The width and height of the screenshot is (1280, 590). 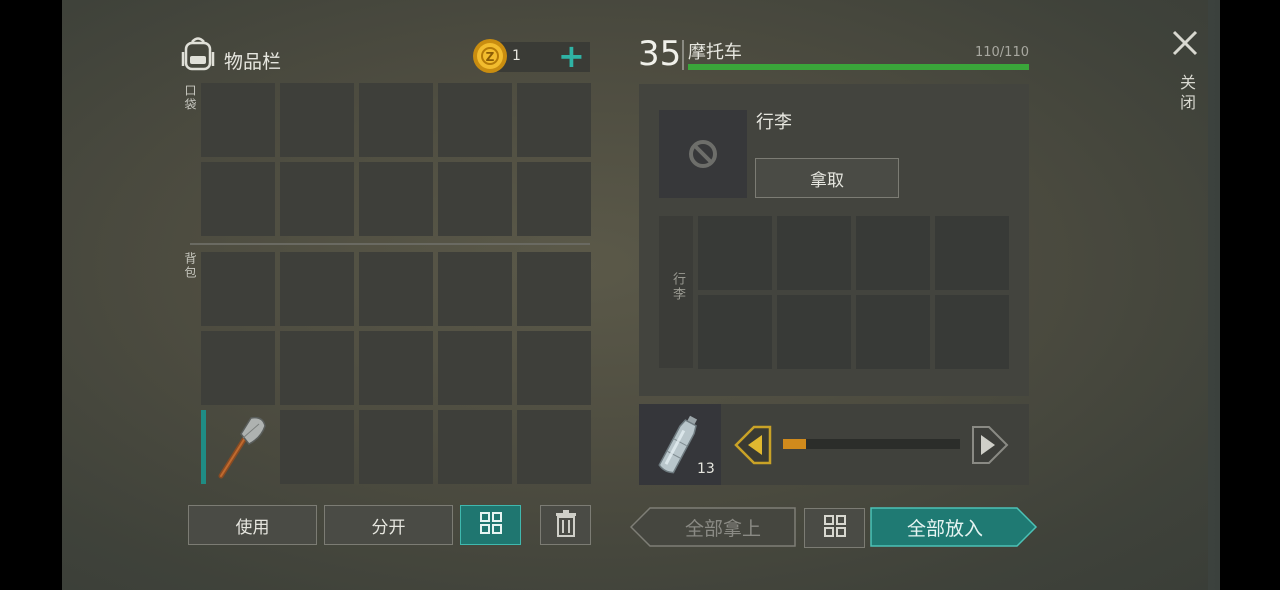 What do you see at coordinates (944, 528) in the screenshot?
I see `put-all-label: 全部放入` at bounding box center [944, 528].